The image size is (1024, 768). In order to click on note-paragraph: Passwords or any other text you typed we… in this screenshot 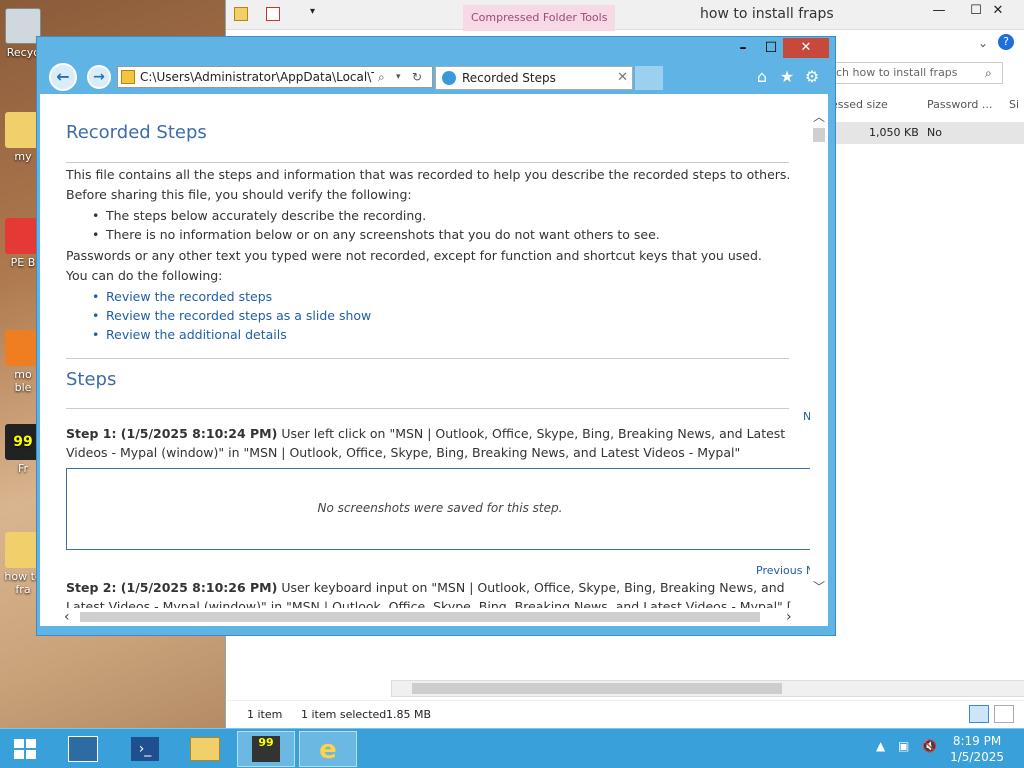, I will do `click(414, 255)`.